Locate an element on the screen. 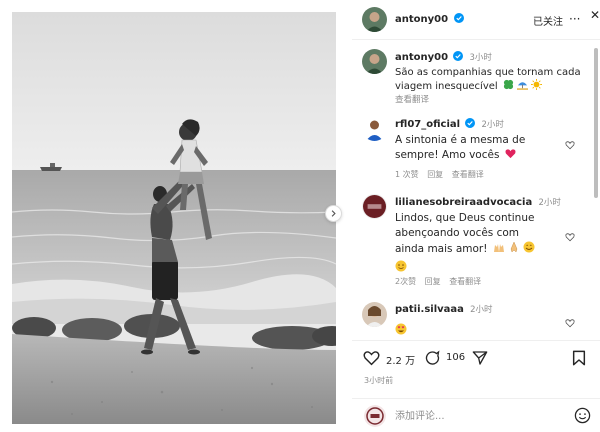 The image size is (600, 432). comment-username: lilianesobreiraadvocacia is located at coordinates (463, 202).